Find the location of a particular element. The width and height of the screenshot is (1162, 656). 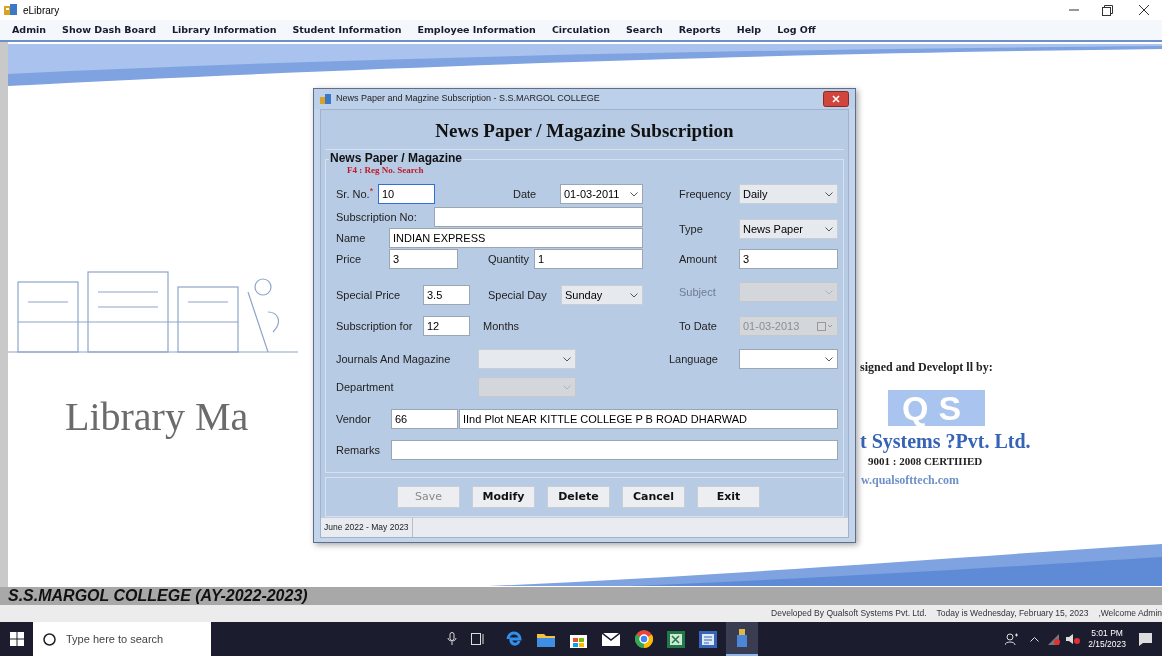

menu-item: Show Dash Board is located at coordinates (109, 30).